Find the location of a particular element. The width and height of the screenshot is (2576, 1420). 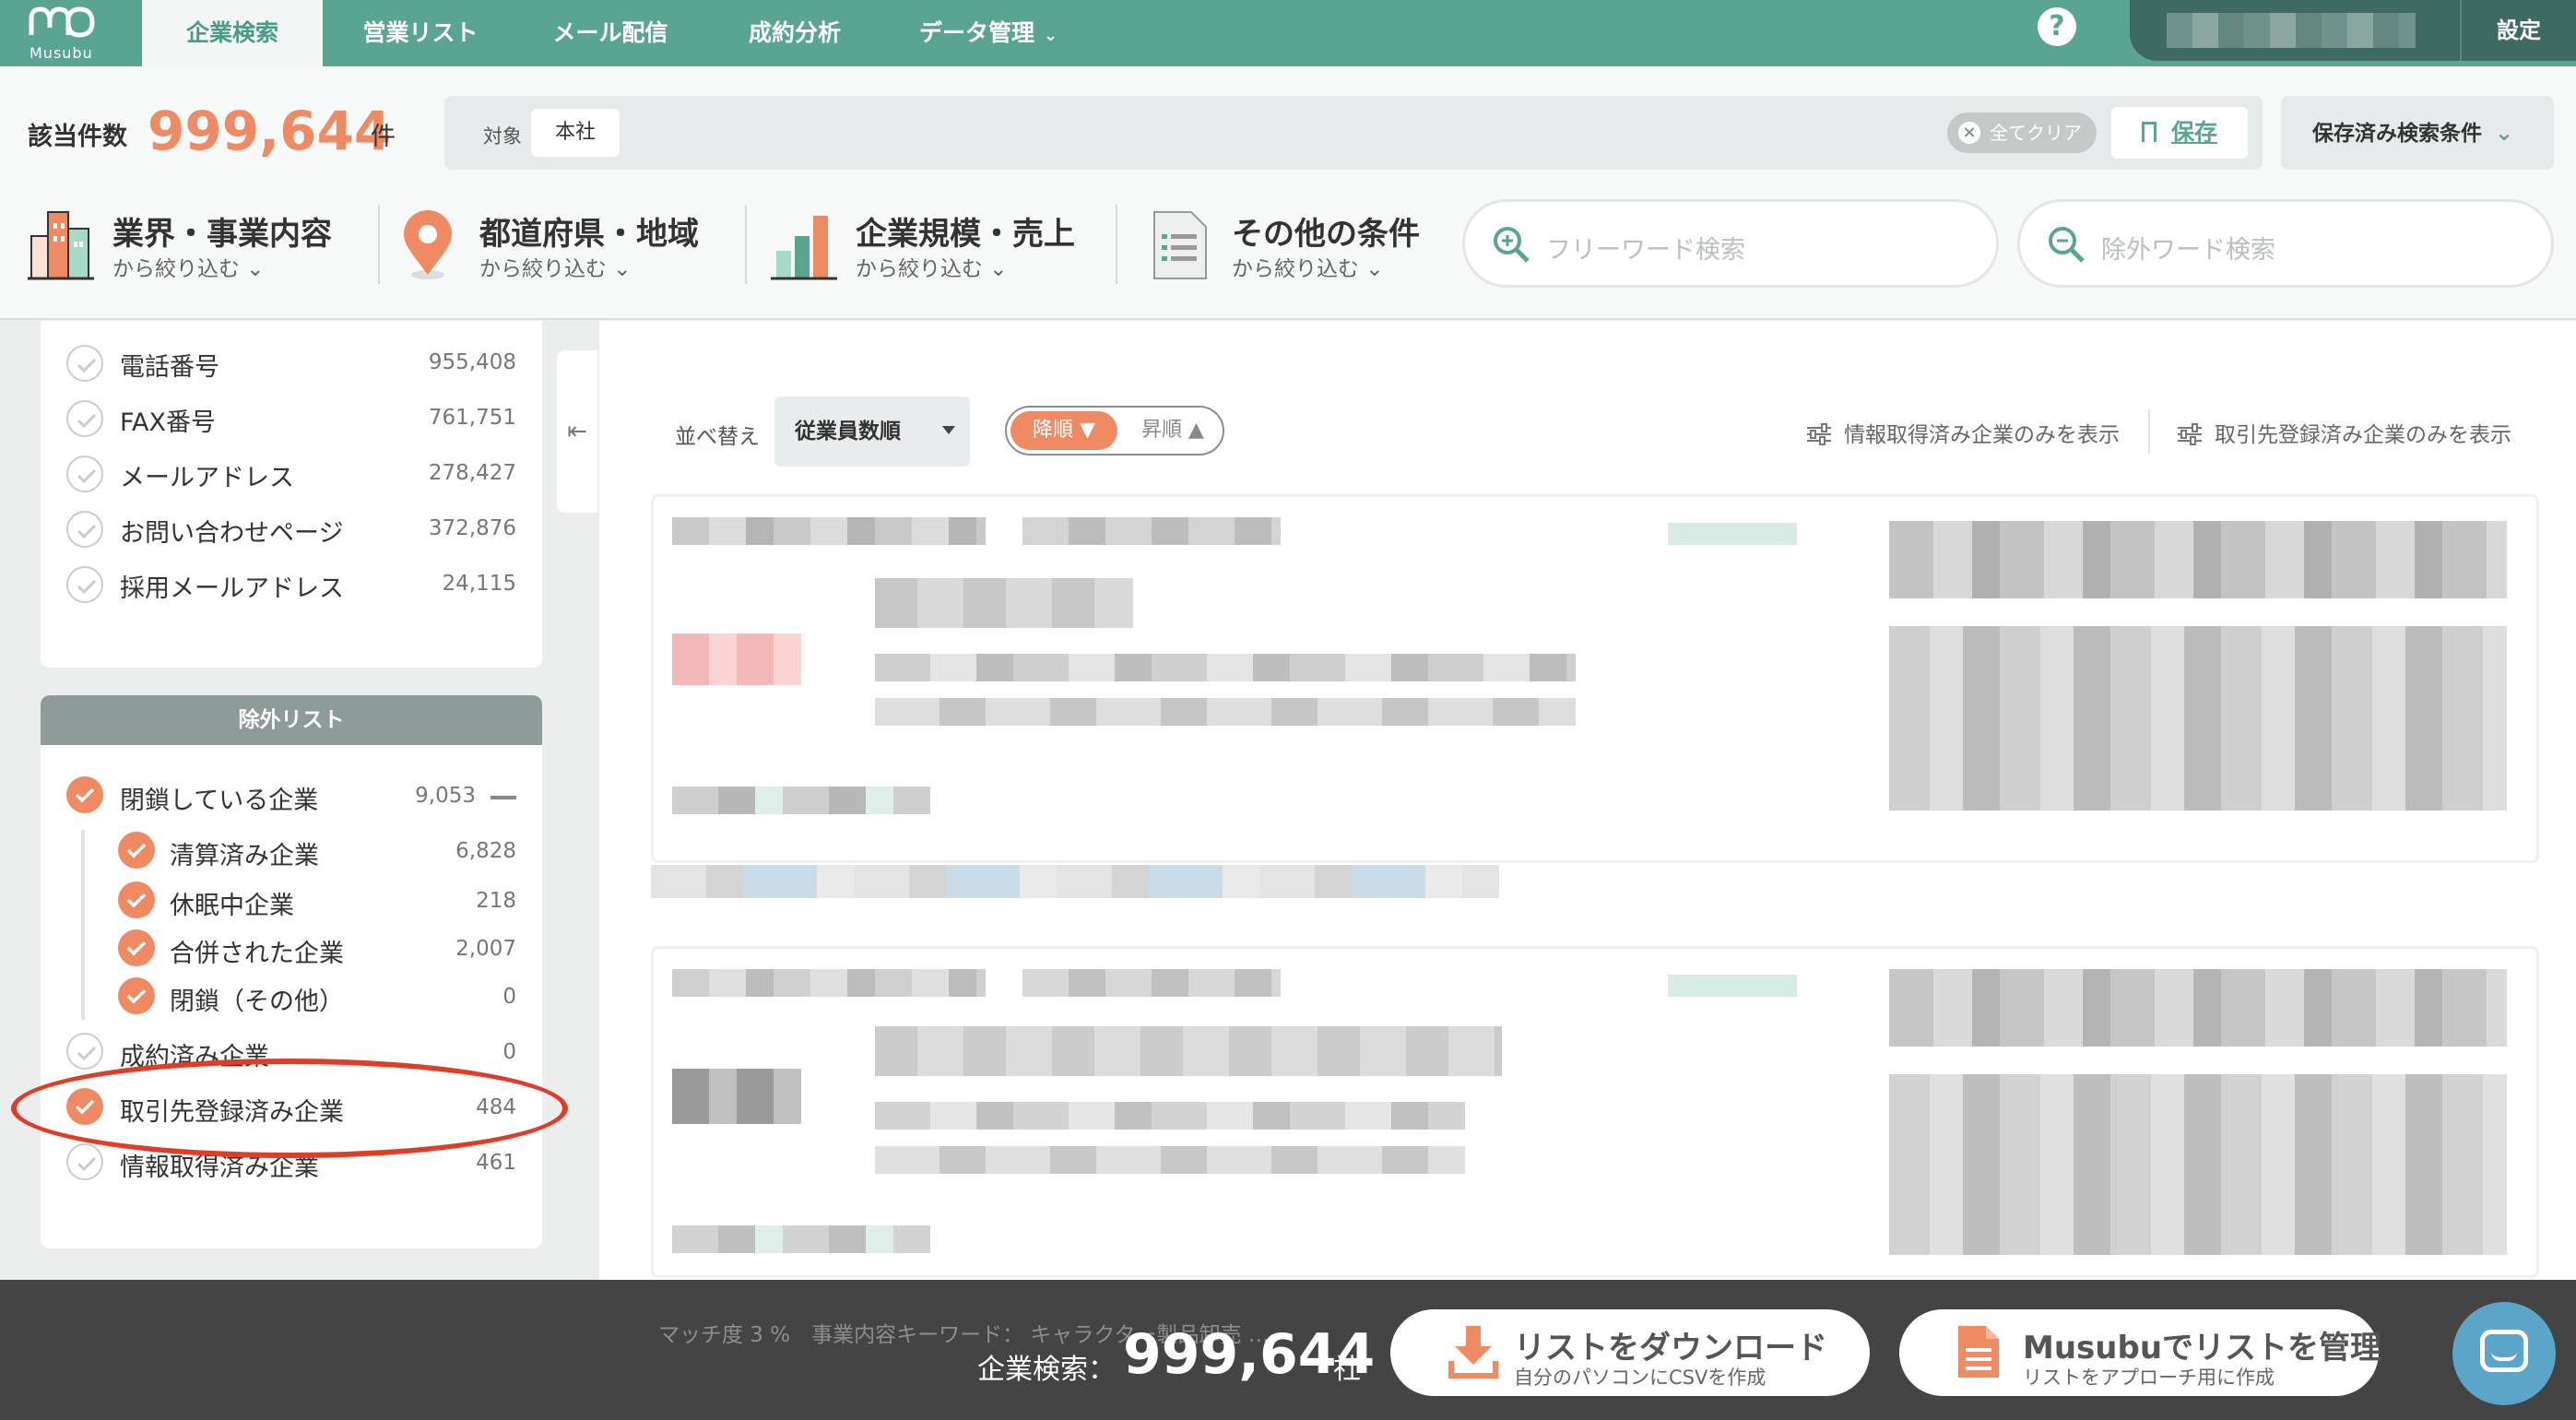

blurred-company-name is located at coordinates (829, 983).